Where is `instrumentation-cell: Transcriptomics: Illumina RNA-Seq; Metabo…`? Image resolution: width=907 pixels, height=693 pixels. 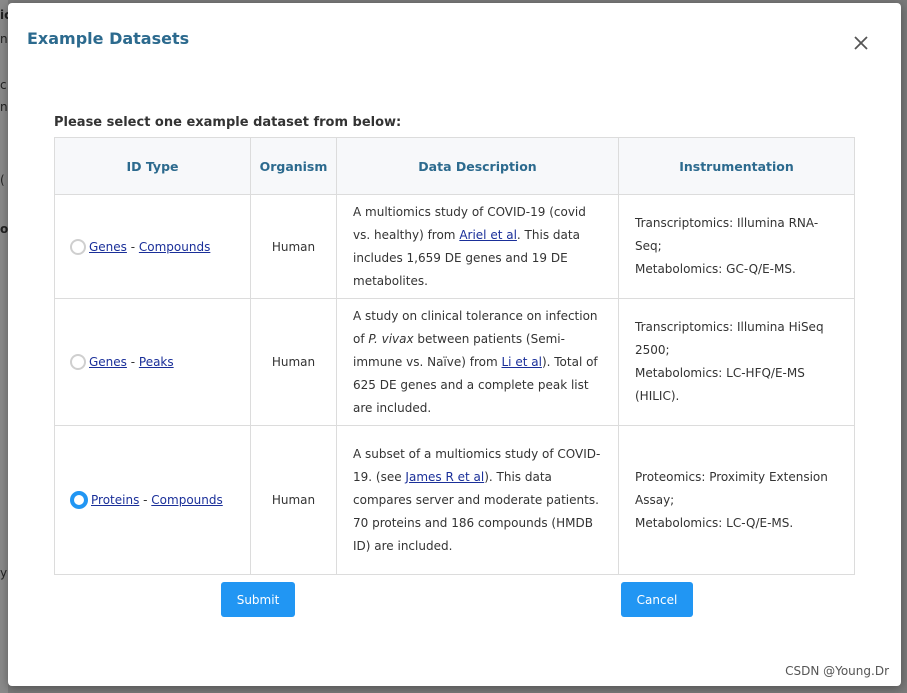
instrumentation-cell: Transcriptomics: Illumina RNA-Seq; Metabo… is located at coordinates (736, 246).